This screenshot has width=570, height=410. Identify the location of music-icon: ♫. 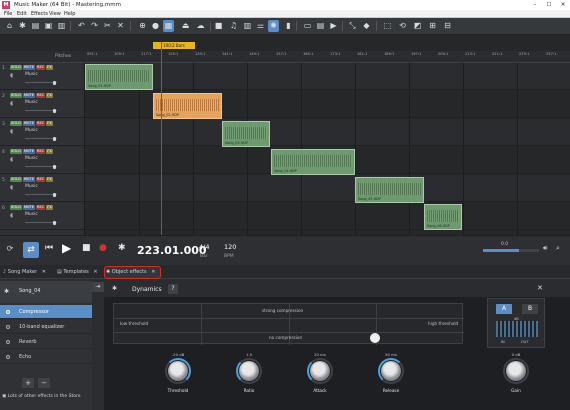
(233, 26).